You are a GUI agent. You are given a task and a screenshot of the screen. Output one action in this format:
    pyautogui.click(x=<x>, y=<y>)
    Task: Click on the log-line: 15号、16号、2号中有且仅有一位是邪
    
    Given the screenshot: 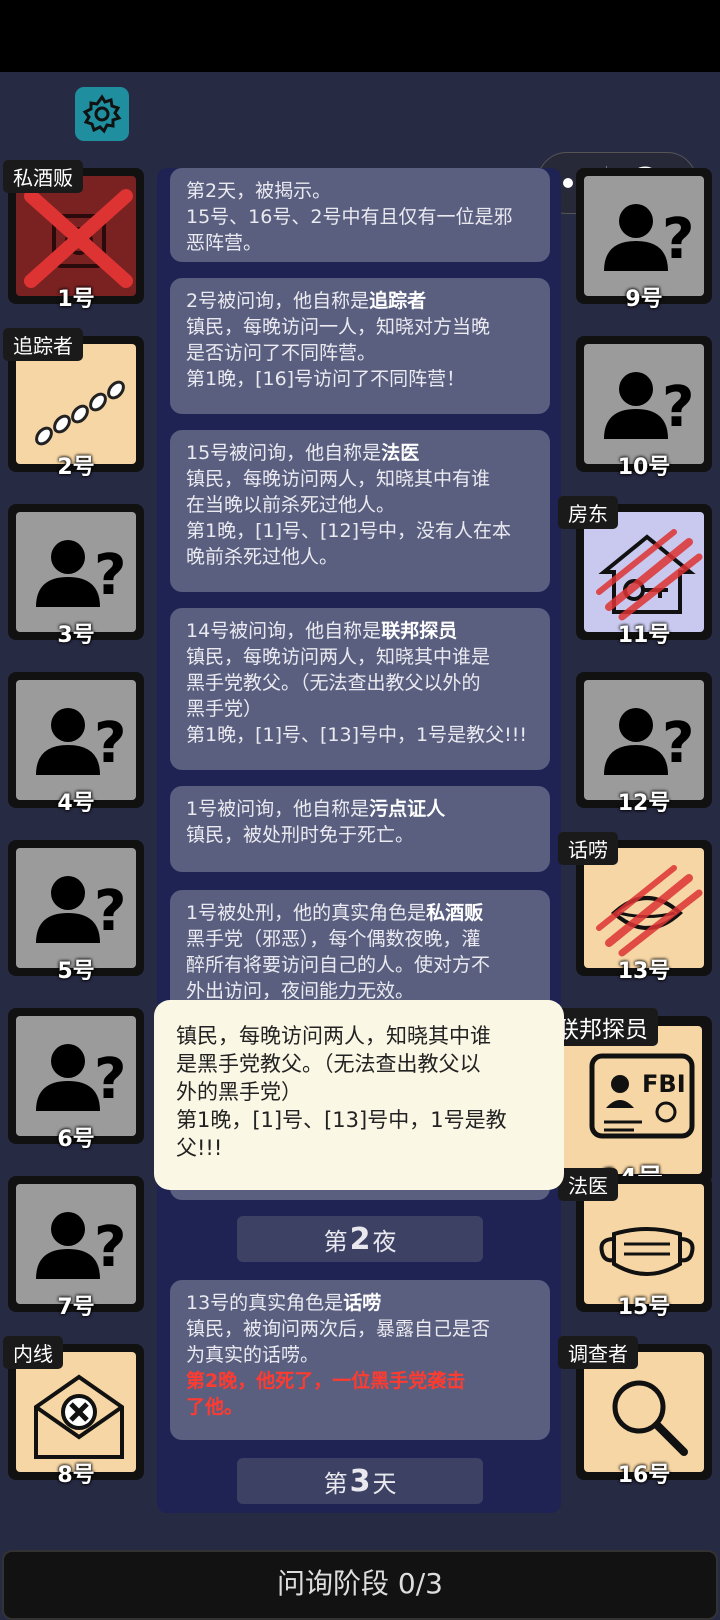 What is the action you would take?
    pyautogui.click(x=349, y=217)
    